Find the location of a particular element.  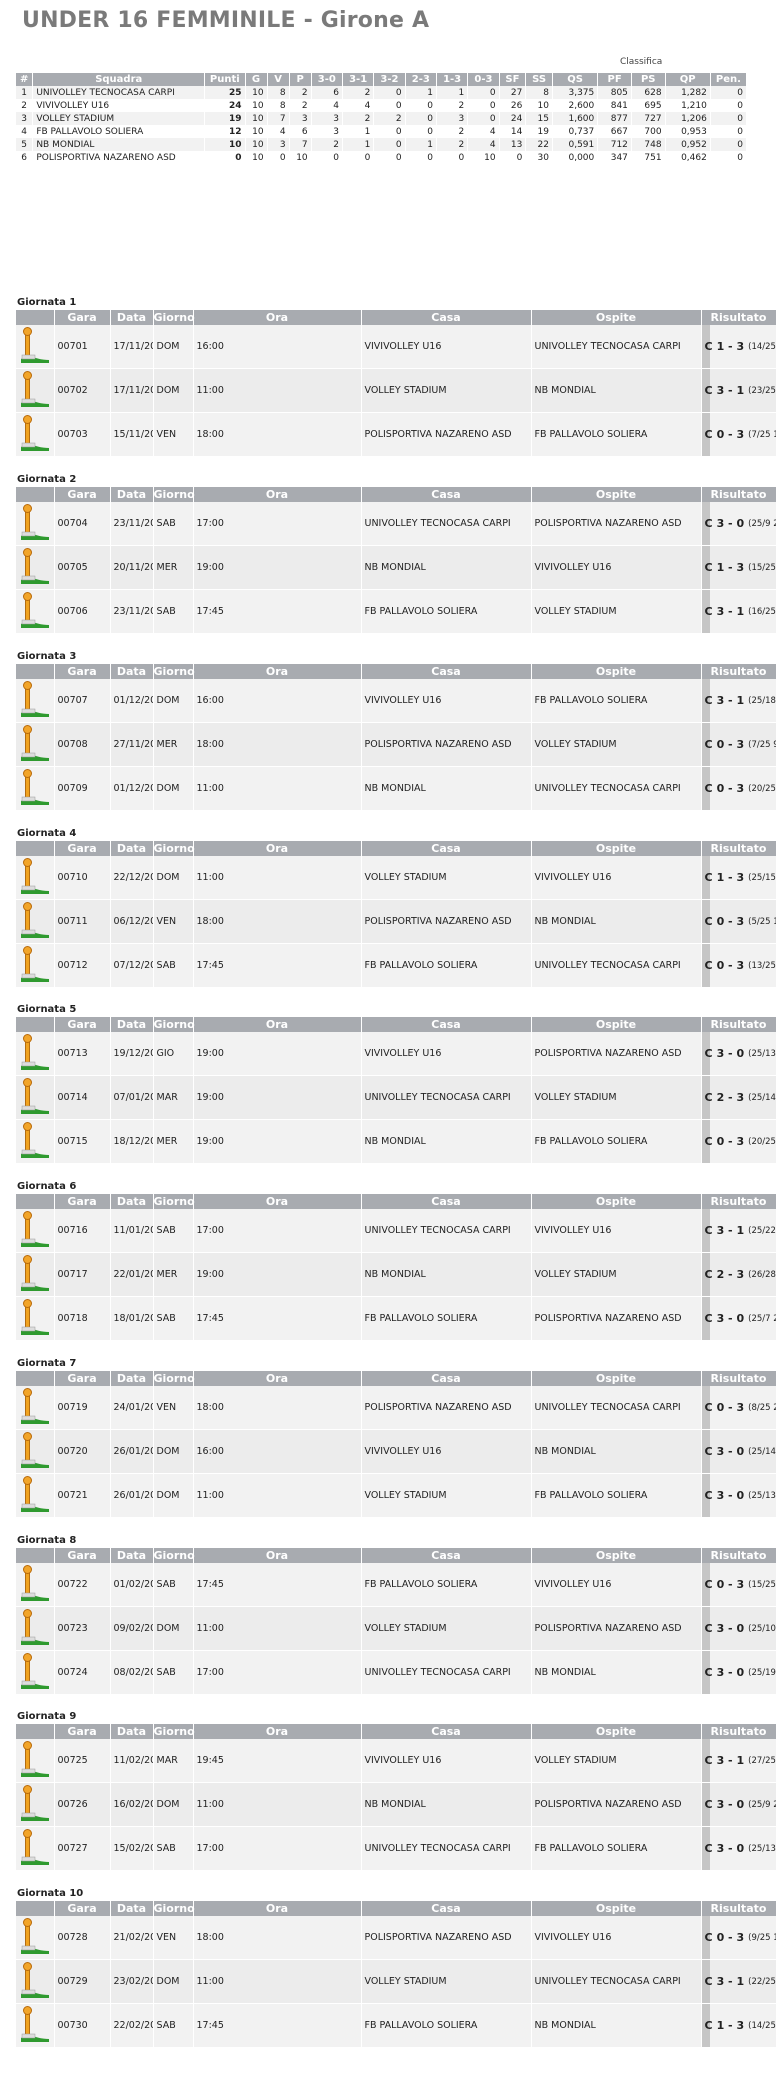

standings-header-cell: 3-2 is located at coordinates (389, 79).